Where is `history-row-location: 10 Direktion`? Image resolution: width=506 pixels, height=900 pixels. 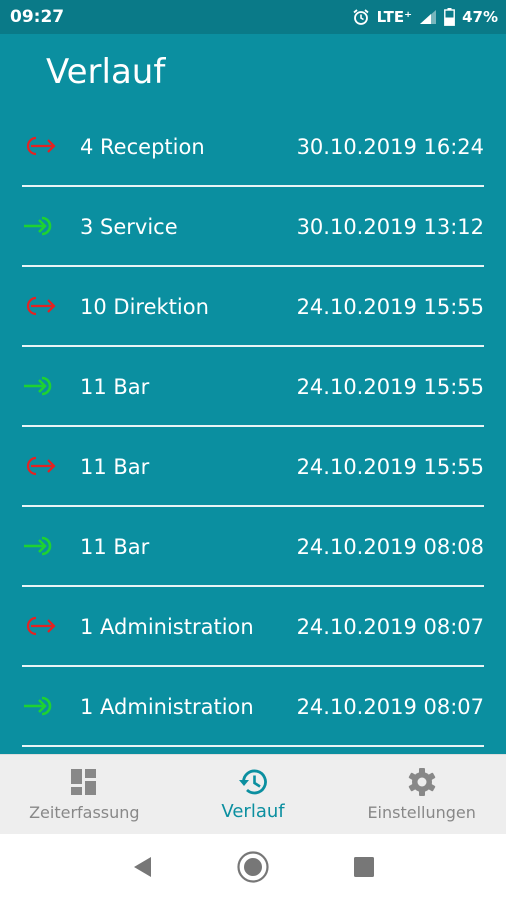 history-row-location: 10 Direktion is located at coordinates (144, 307).